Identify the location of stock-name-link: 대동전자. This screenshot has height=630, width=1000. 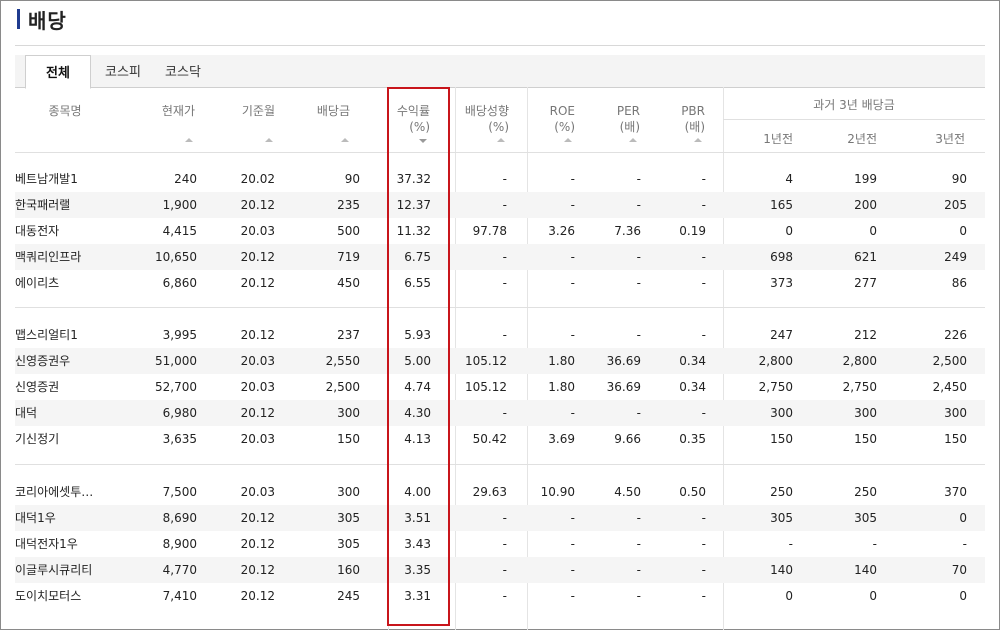
(70, 231).